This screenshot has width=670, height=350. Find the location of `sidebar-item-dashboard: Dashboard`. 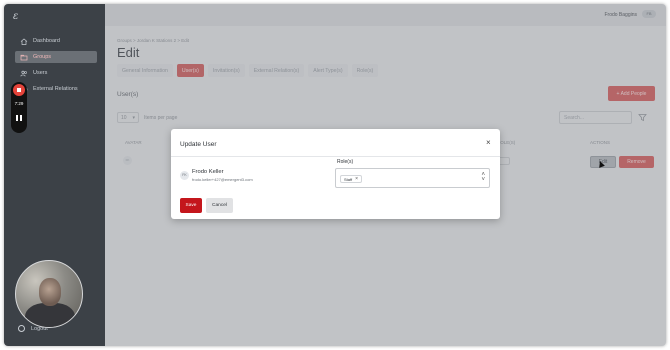

sidebar-item-dashboard: Dashboard is located at coordinates (56, 41).